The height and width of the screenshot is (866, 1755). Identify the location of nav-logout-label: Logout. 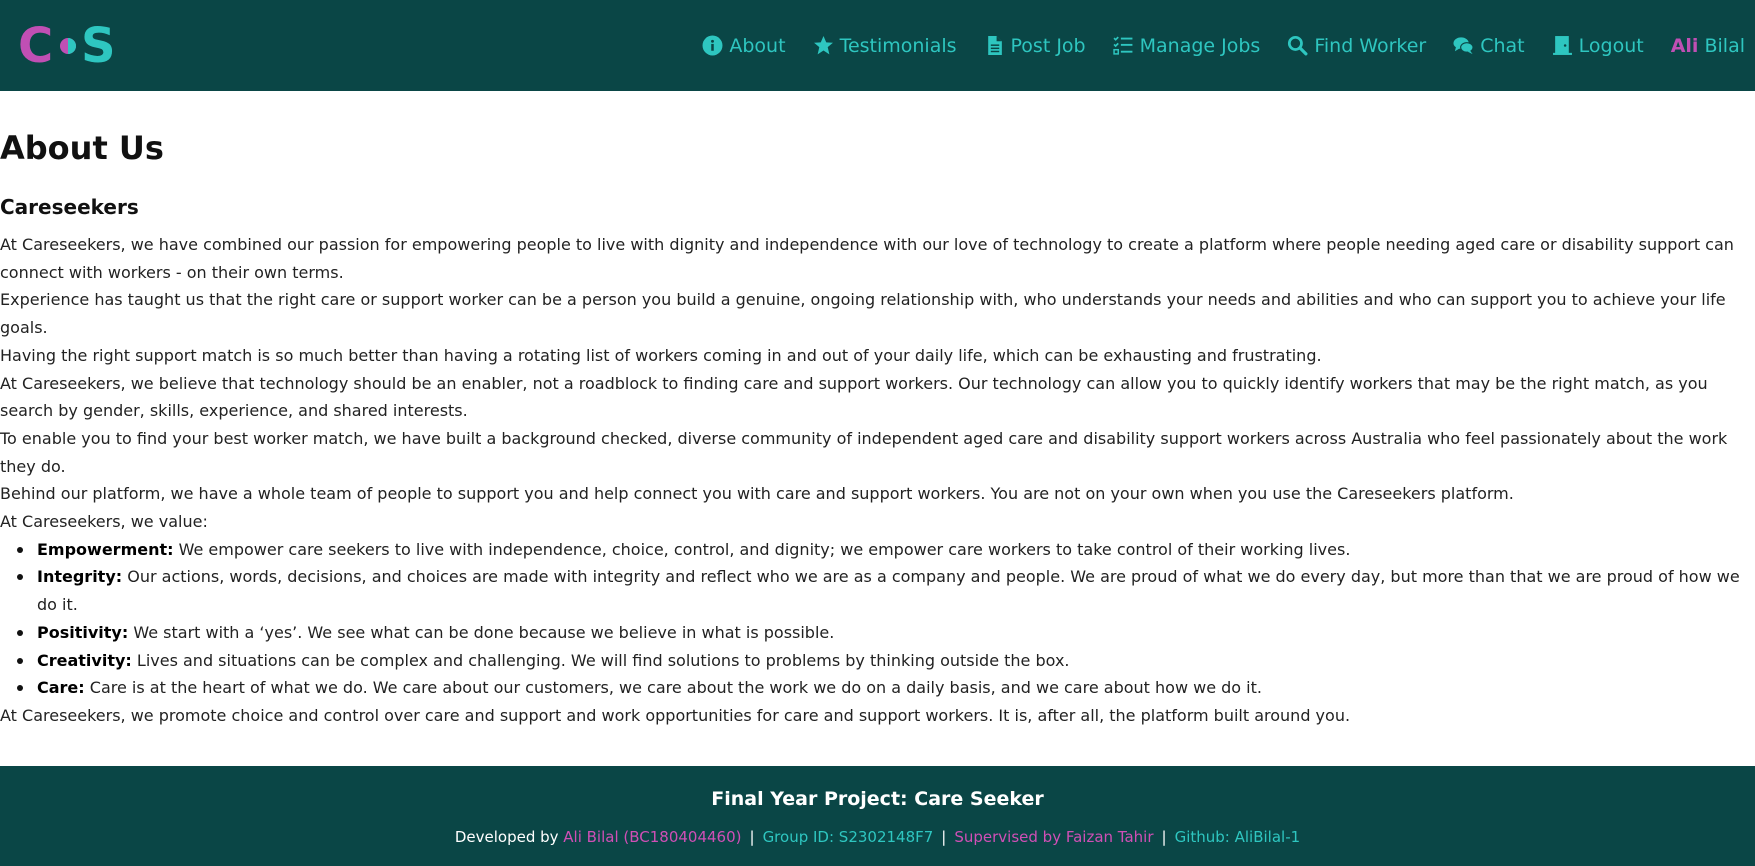
(1611, 45).